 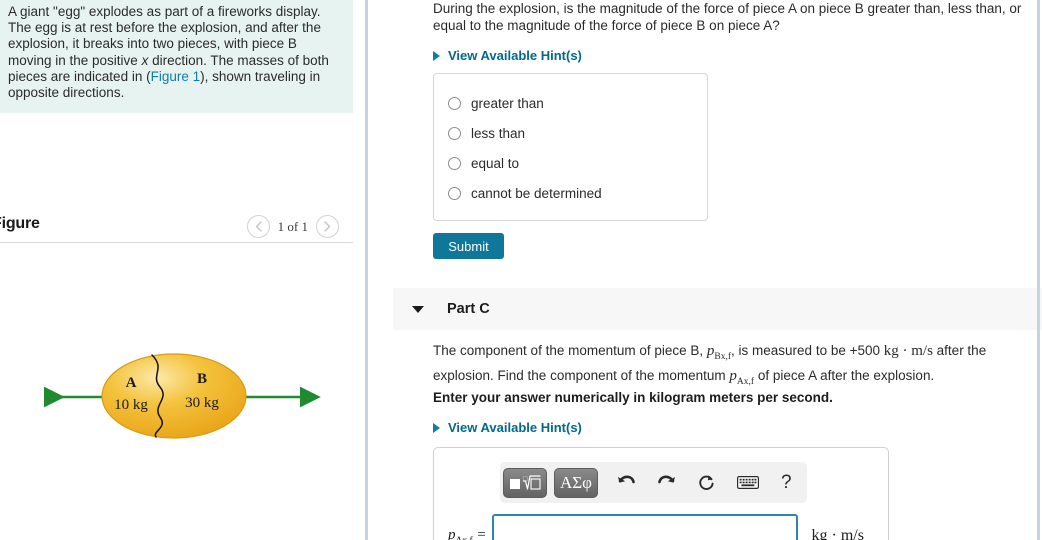 I want to click on panel-divider, so click(x=366, y=270).